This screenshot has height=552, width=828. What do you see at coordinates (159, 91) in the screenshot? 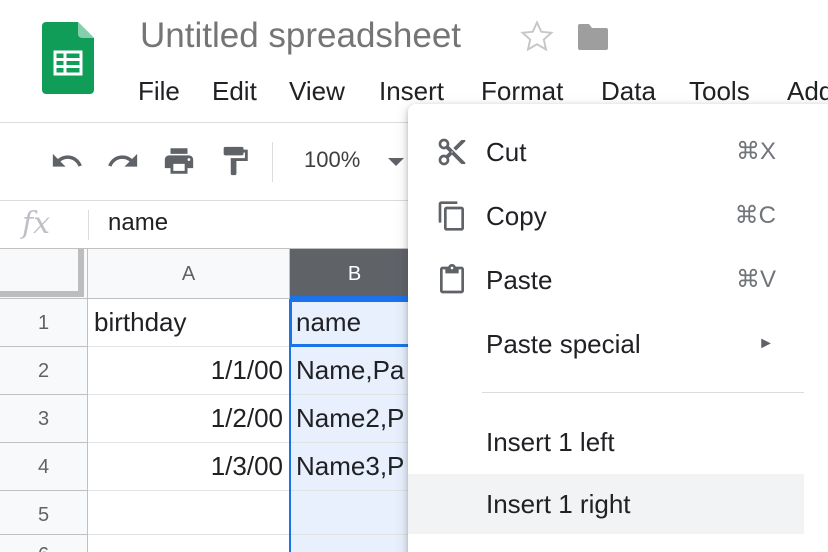
I see `menu-file: File` at bounding box center [159, 91].